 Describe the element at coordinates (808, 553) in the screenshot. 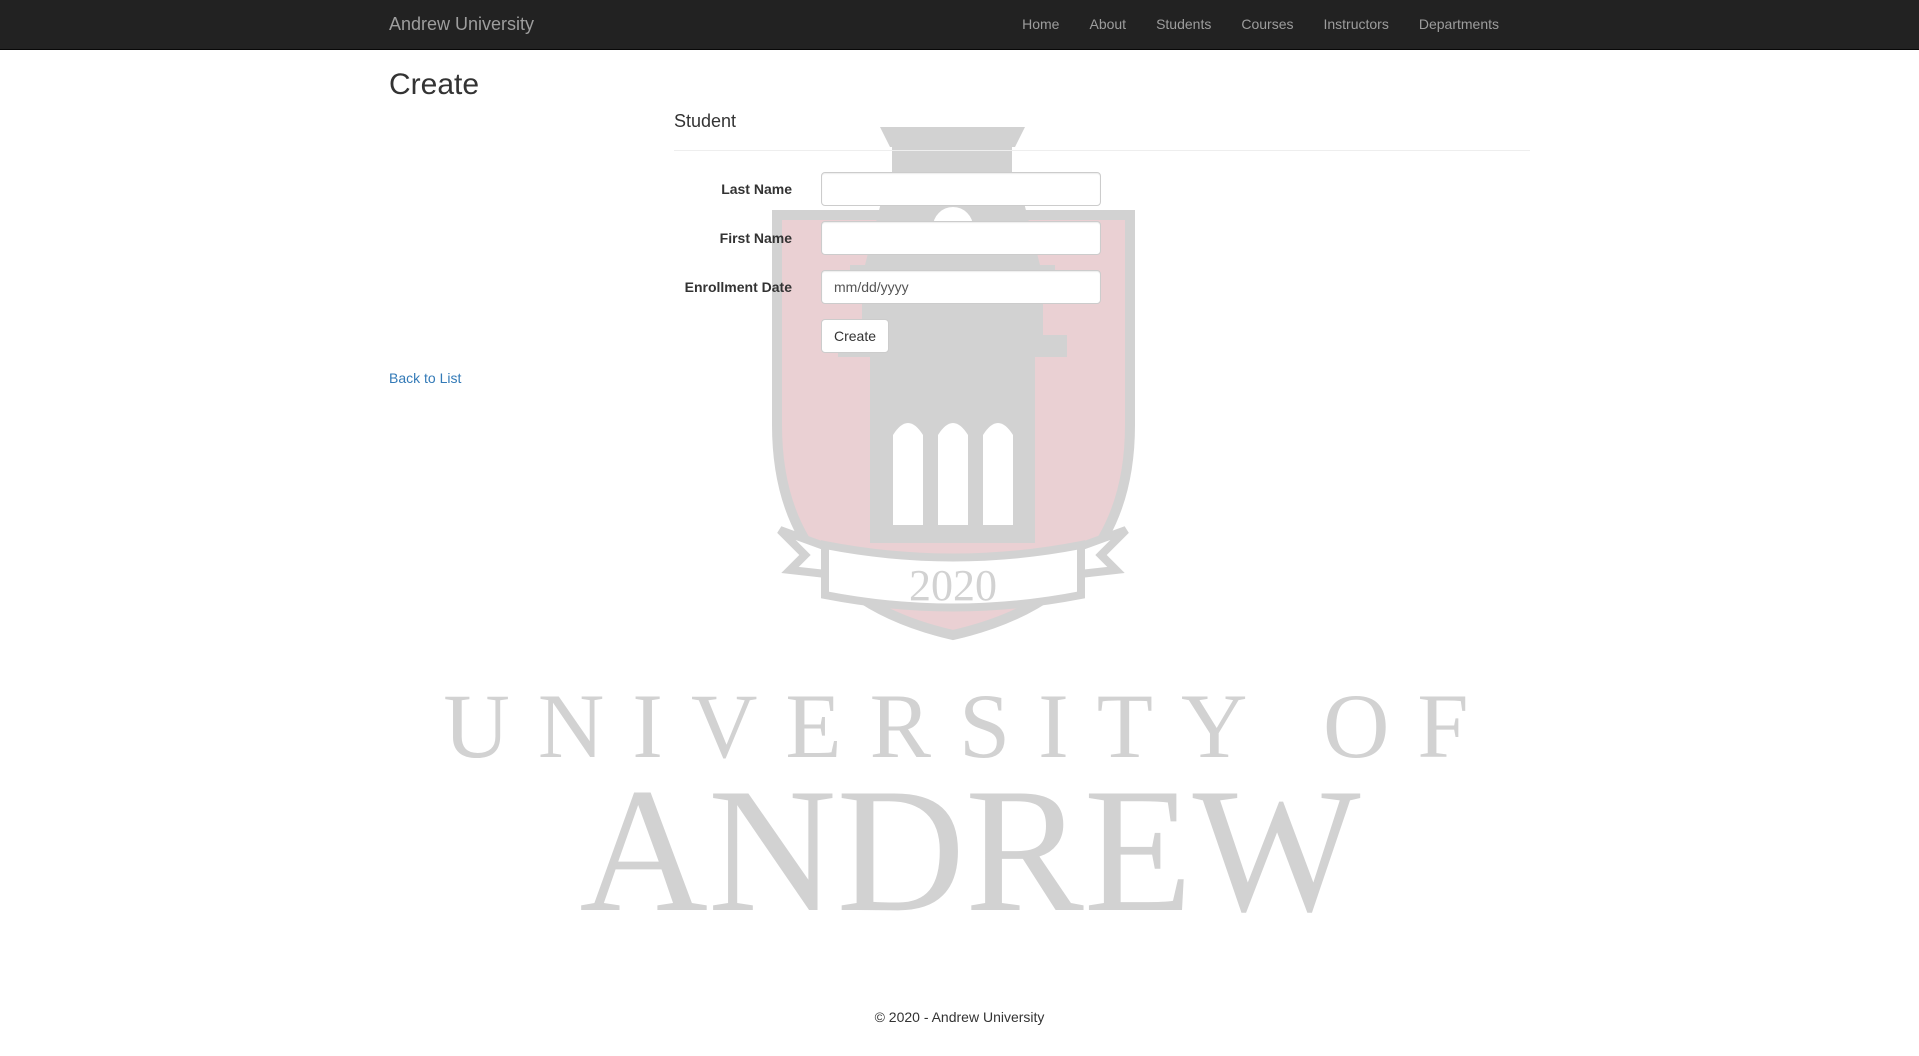

I see `ribbon-left-tail` at that location.